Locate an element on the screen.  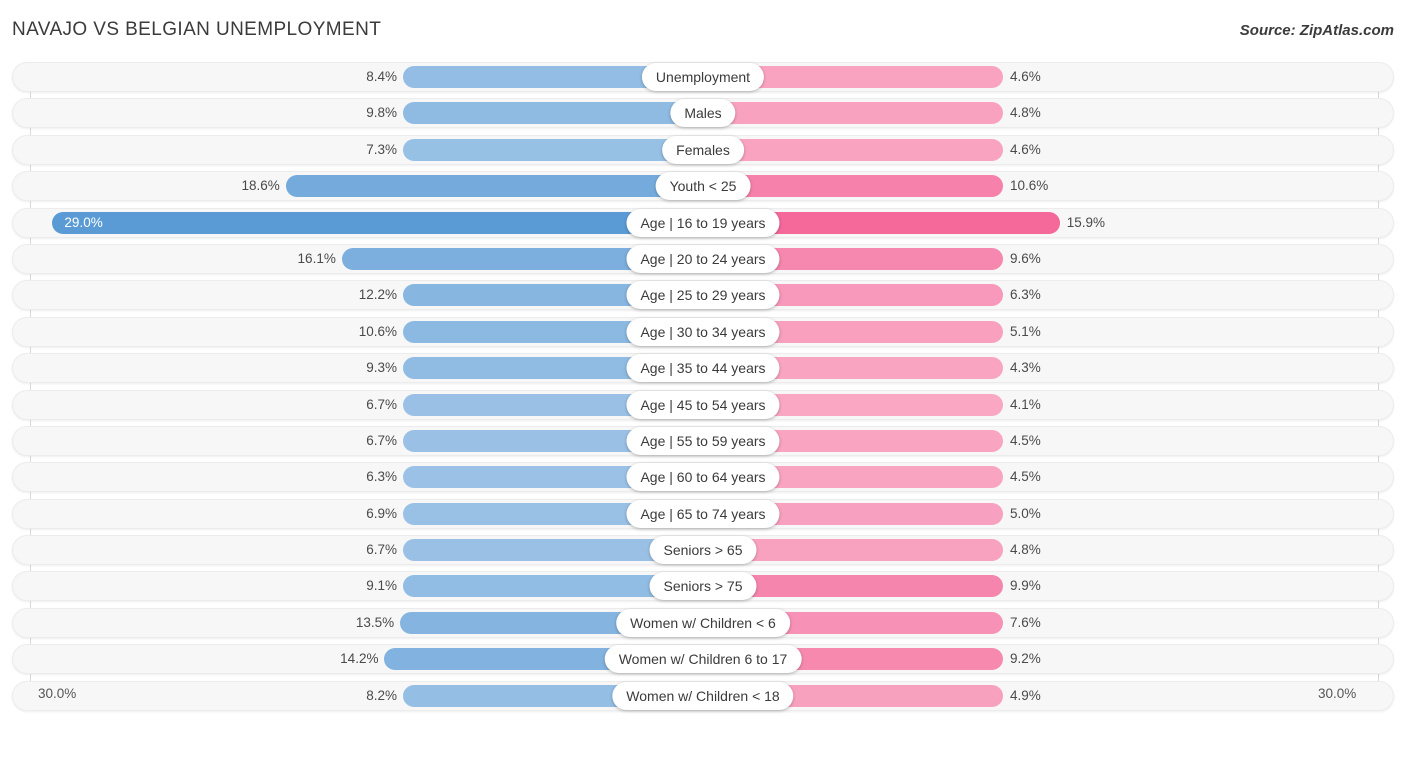
bar-row: 6.7% 4.5% Age | 55 to 59 years is located at coordinates (703, 440).